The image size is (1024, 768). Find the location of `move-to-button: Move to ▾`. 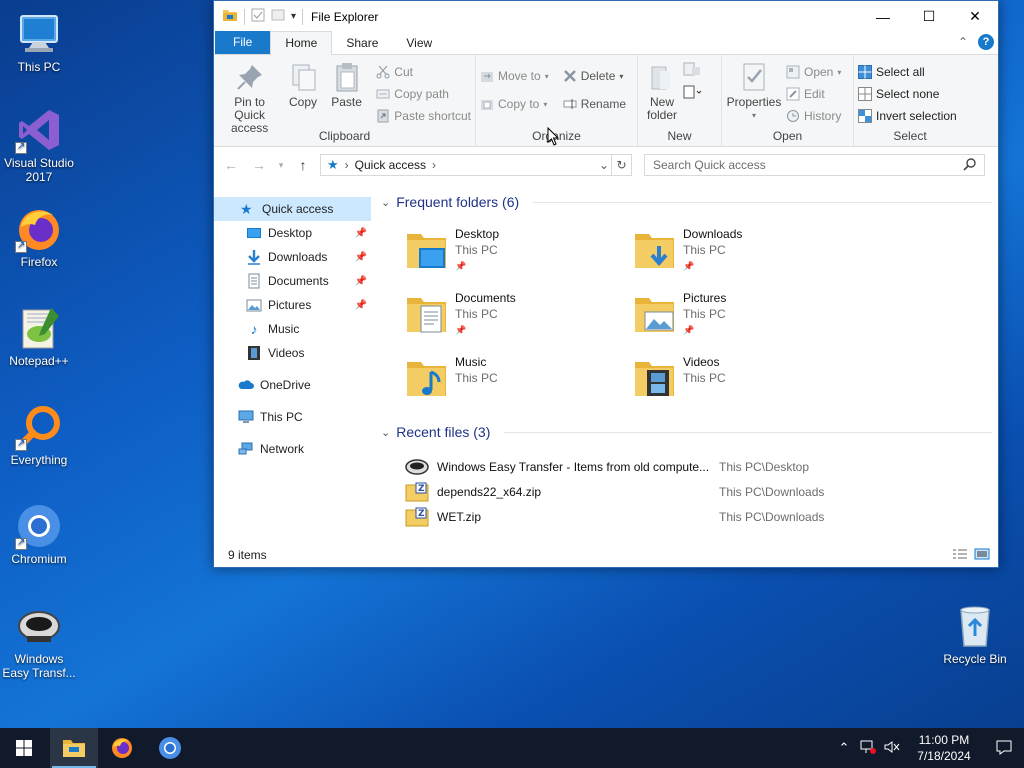

move-to-button: Move to ▾ is located at coordinates (514, 76).